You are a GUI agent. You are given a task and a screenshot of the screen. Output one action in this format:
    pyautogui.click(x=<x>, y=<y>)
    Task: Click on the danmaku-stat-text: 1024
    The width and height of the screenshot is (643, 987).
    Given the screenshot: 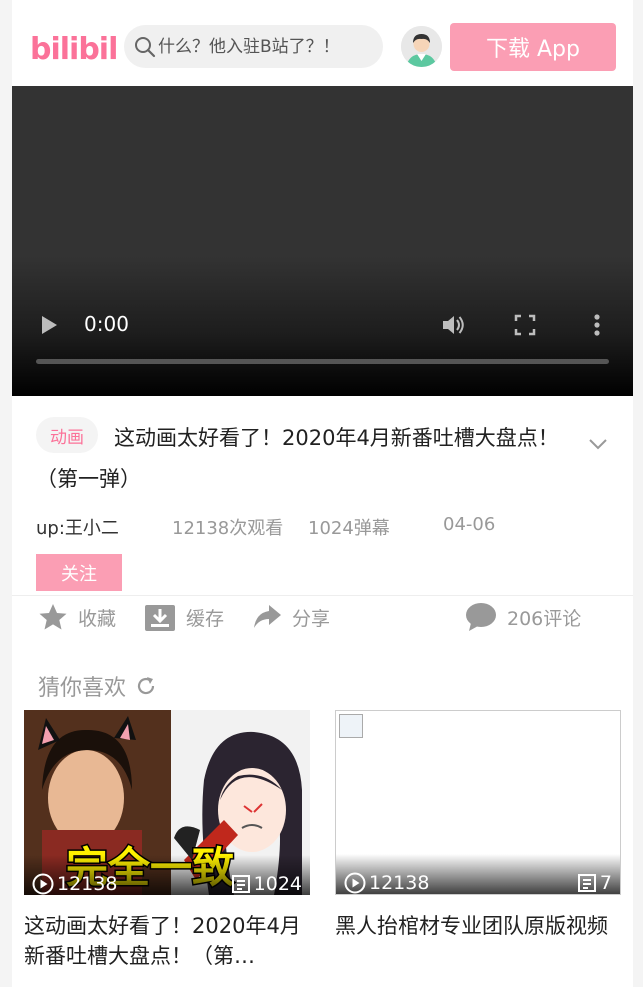 What is the action you would take?
    pyautogui.click(x=277, y=884)
    